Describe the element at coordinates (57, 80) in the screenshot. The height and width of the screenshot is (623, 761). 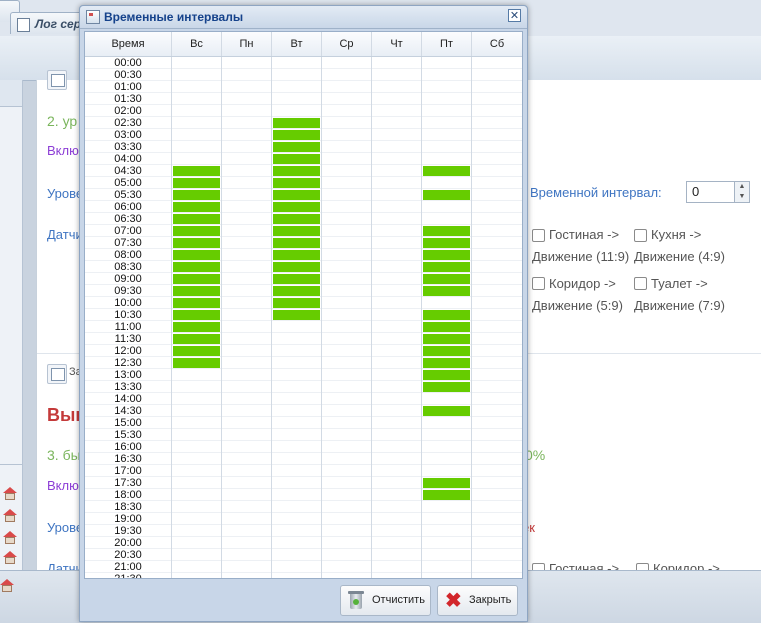
I see `add-button-icon` at that location.